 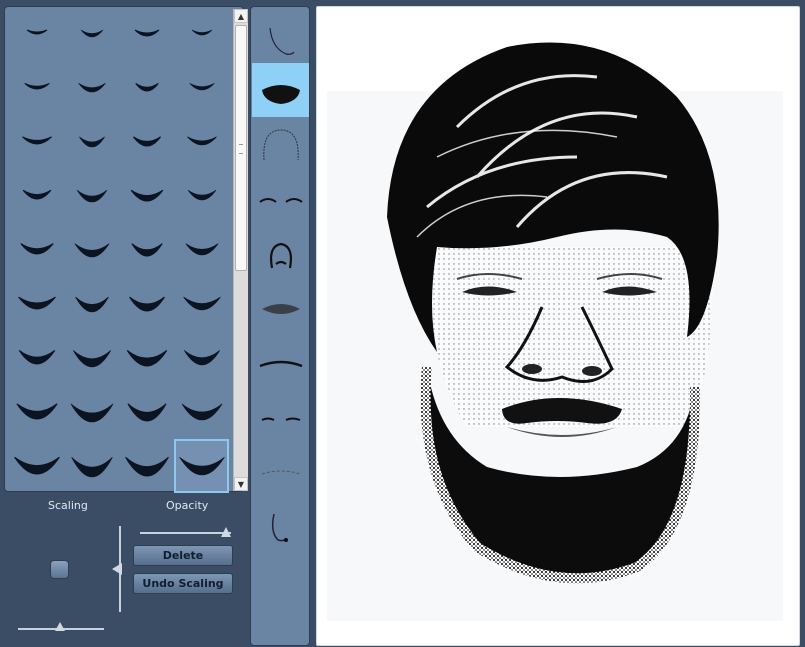 What do you see at coordinates (183, 583) in the screenshot?
I see `undo-scaling-button: Undo Scaling` at bounding box center [183, 583].